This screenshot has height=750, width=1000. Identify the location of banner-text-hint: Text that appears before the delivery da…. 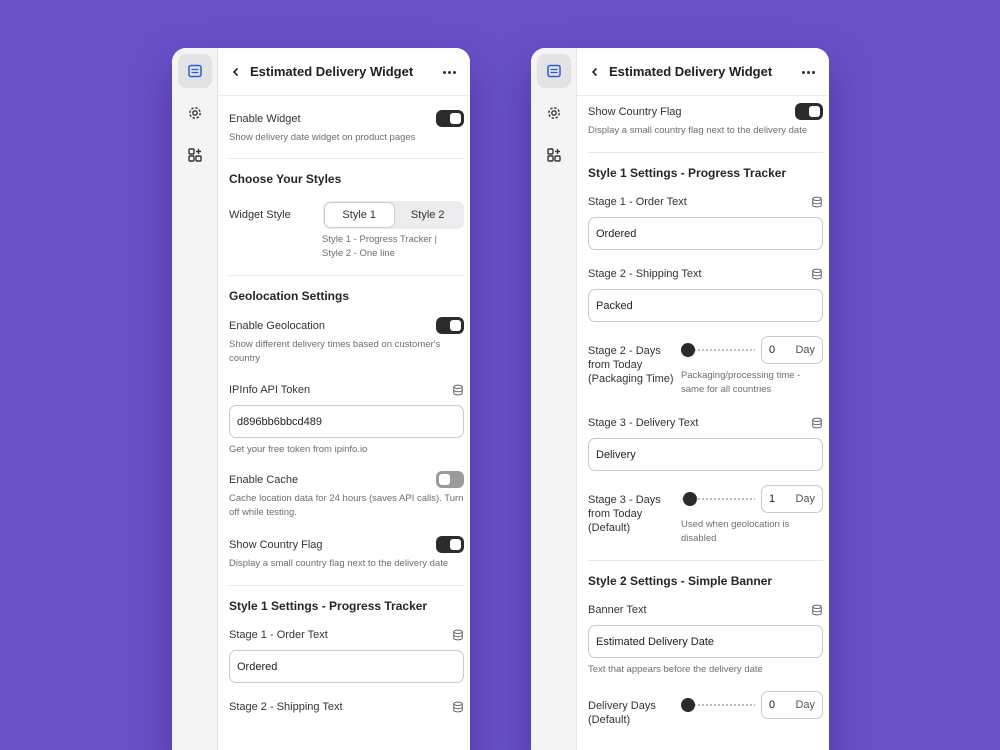
(675, 669).